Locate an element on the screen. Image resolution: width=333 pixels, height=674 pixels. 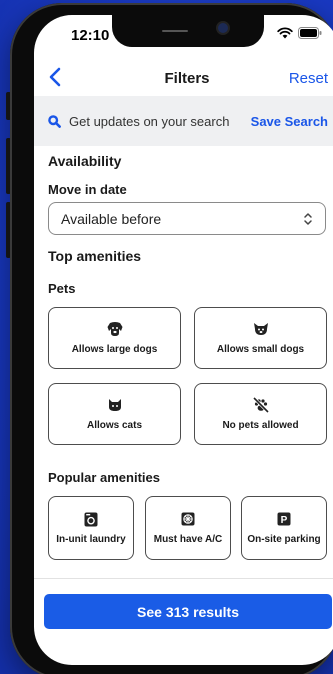
allows-small-dogs-label: Allows small dogs is located at coordinates (260, 349).